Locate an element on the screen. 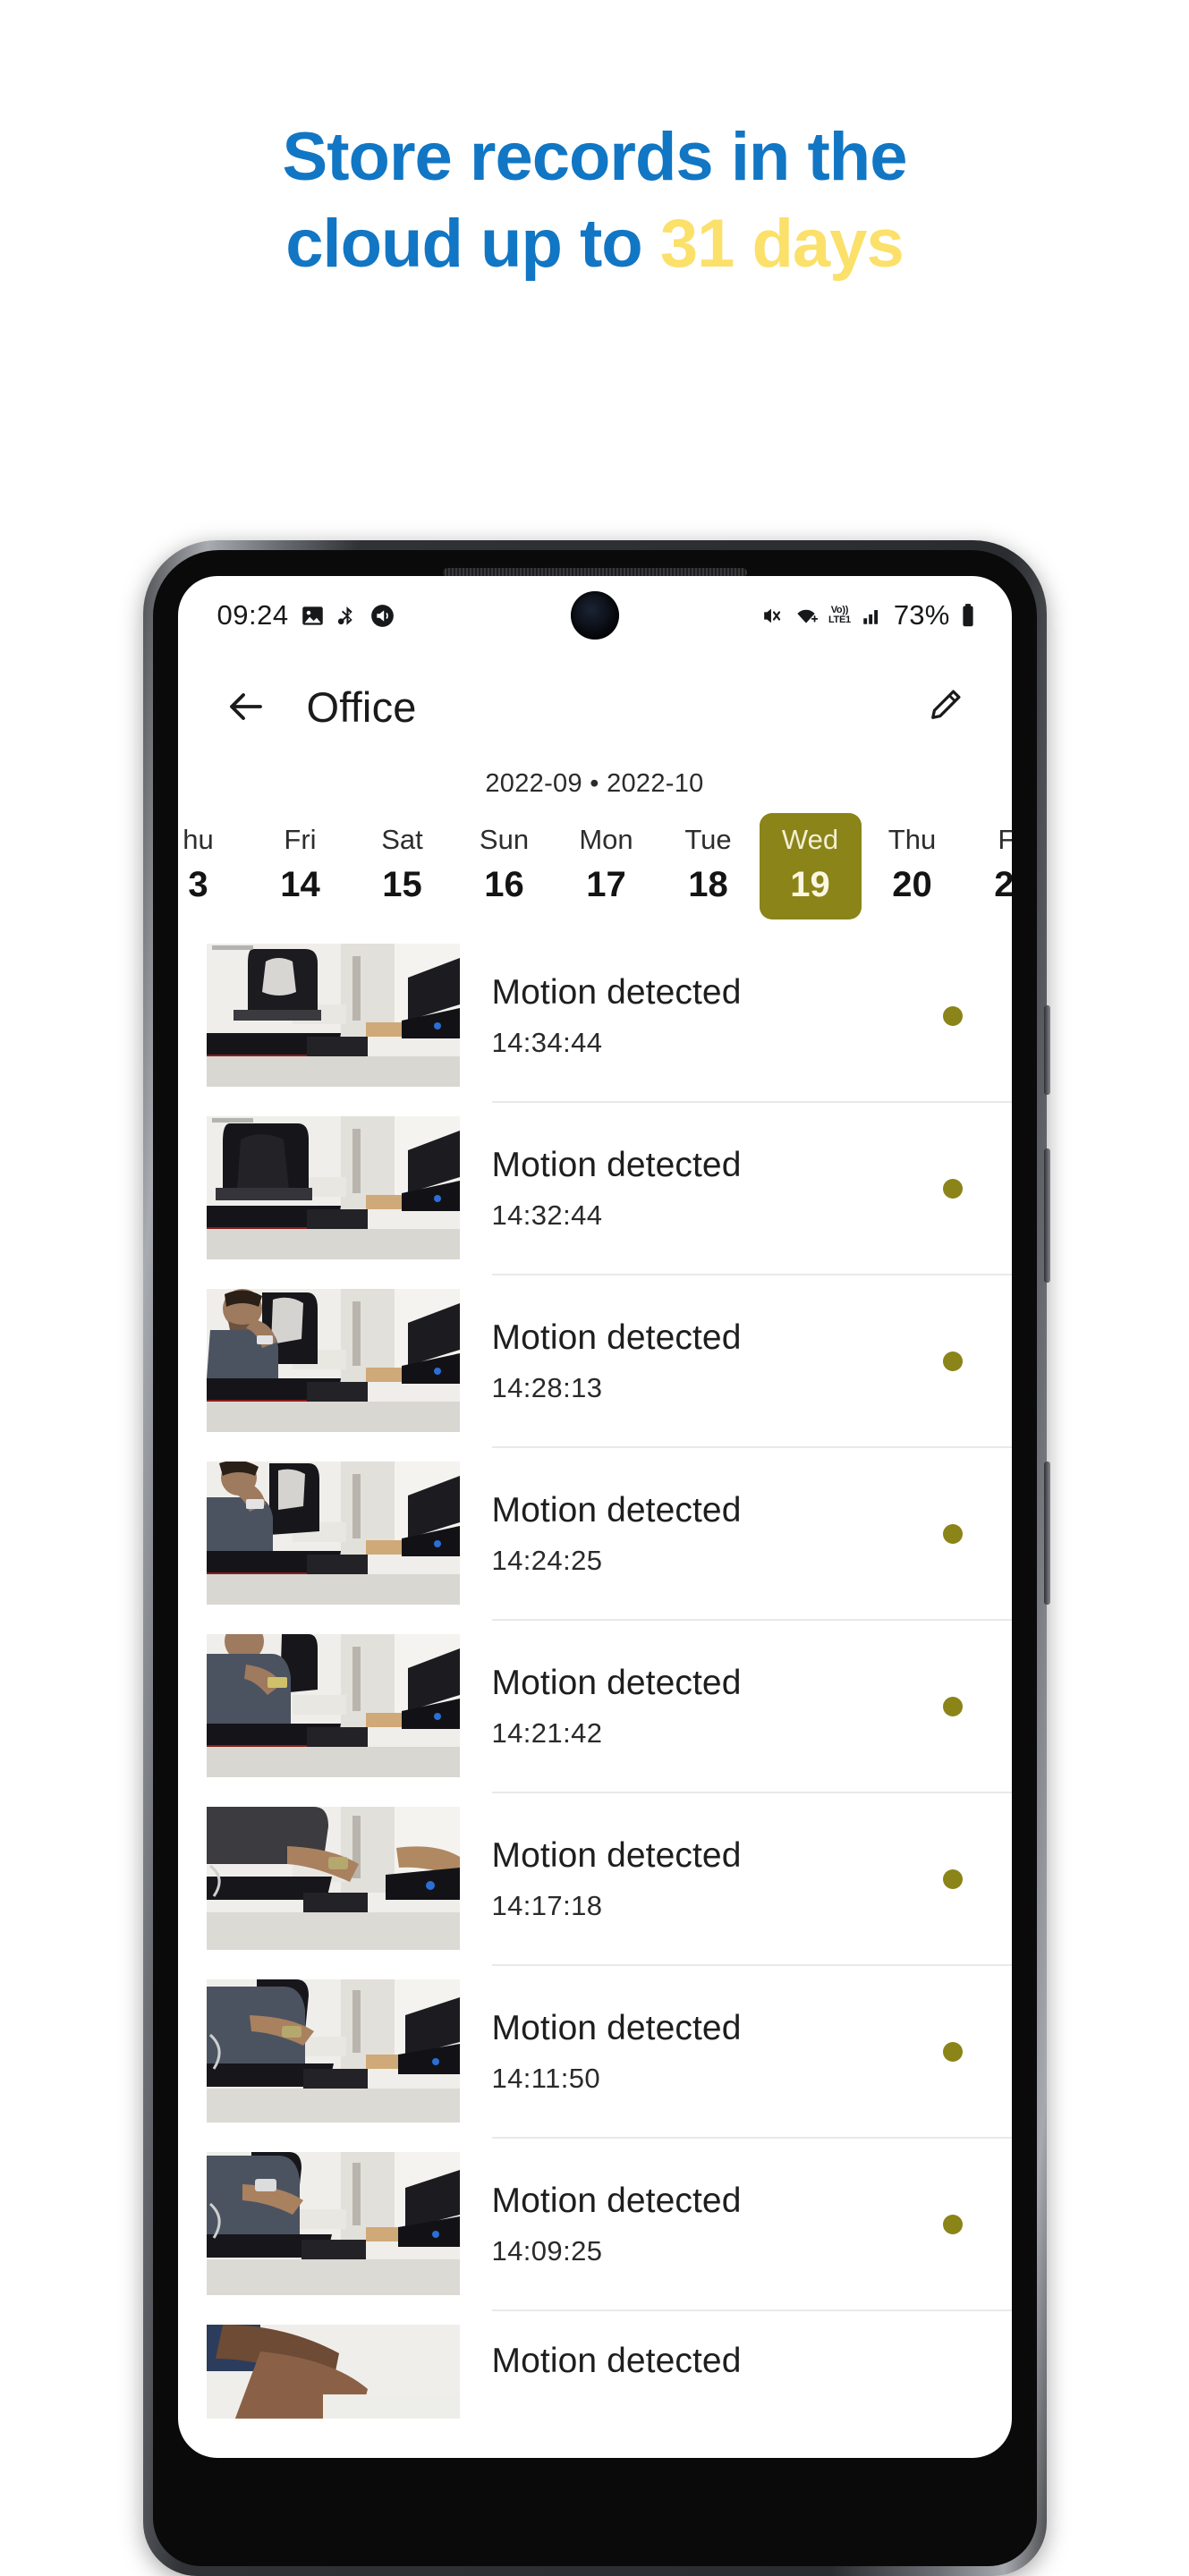  event-content: Motion detected 14:21:42 is located at coordinates (751, 1707).